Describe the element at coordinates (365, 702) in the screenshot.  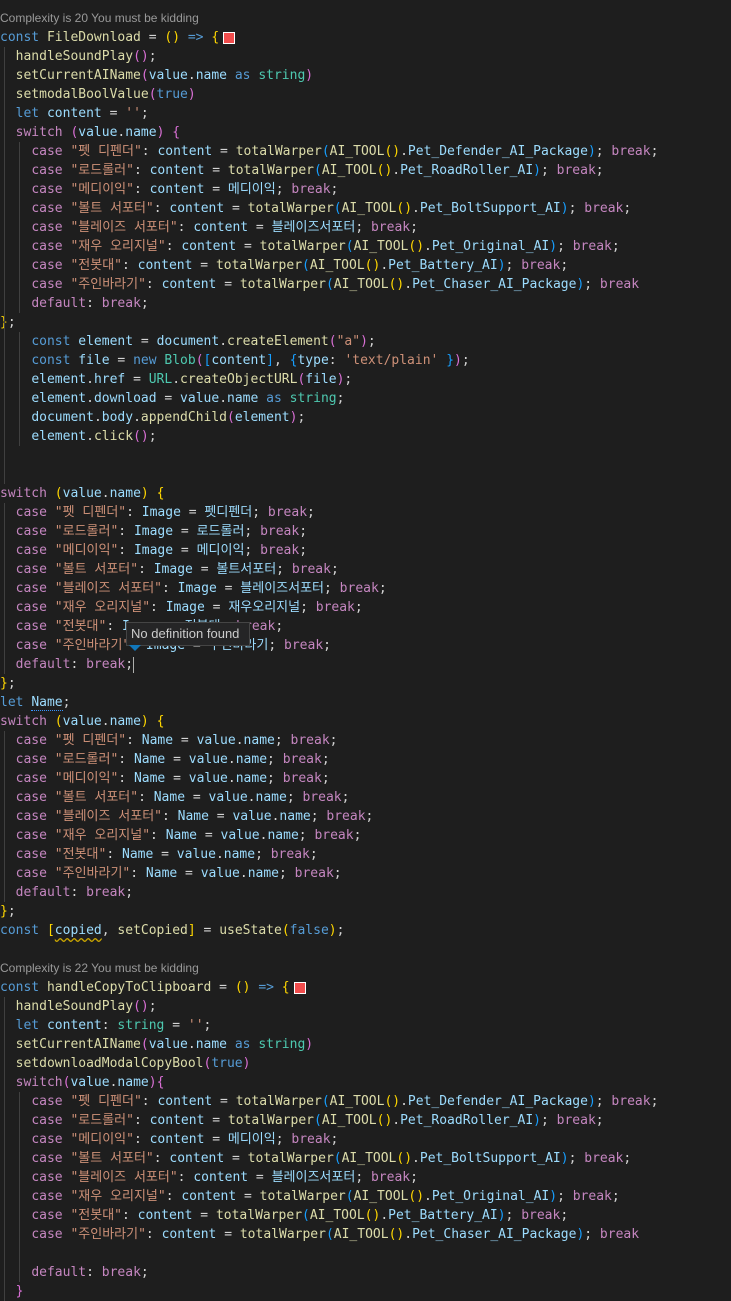
I see `code-line: let Name;` at that location.